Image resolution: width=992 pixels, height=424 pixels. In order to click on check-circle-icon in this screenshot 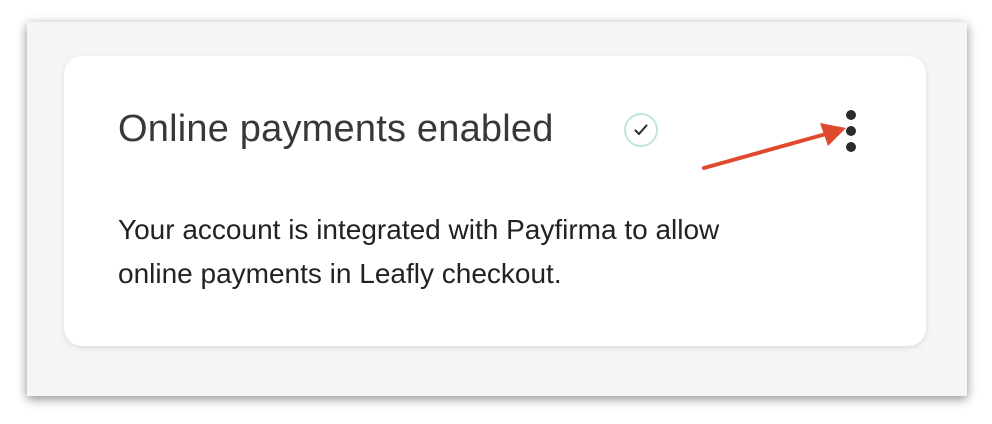, I will do `click(641, 130)`.